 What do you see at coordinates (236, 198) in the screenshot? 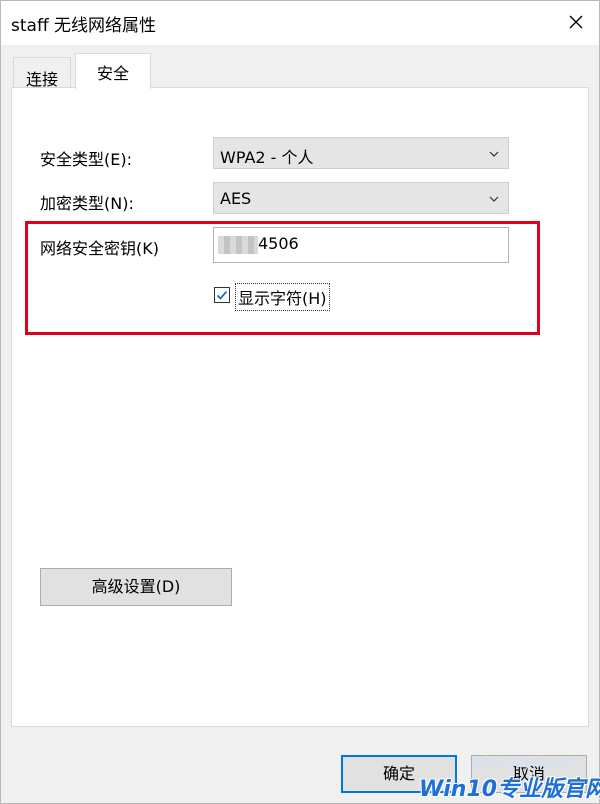
I see `encryption-type-value: AES` at bounding box center [236, 198].